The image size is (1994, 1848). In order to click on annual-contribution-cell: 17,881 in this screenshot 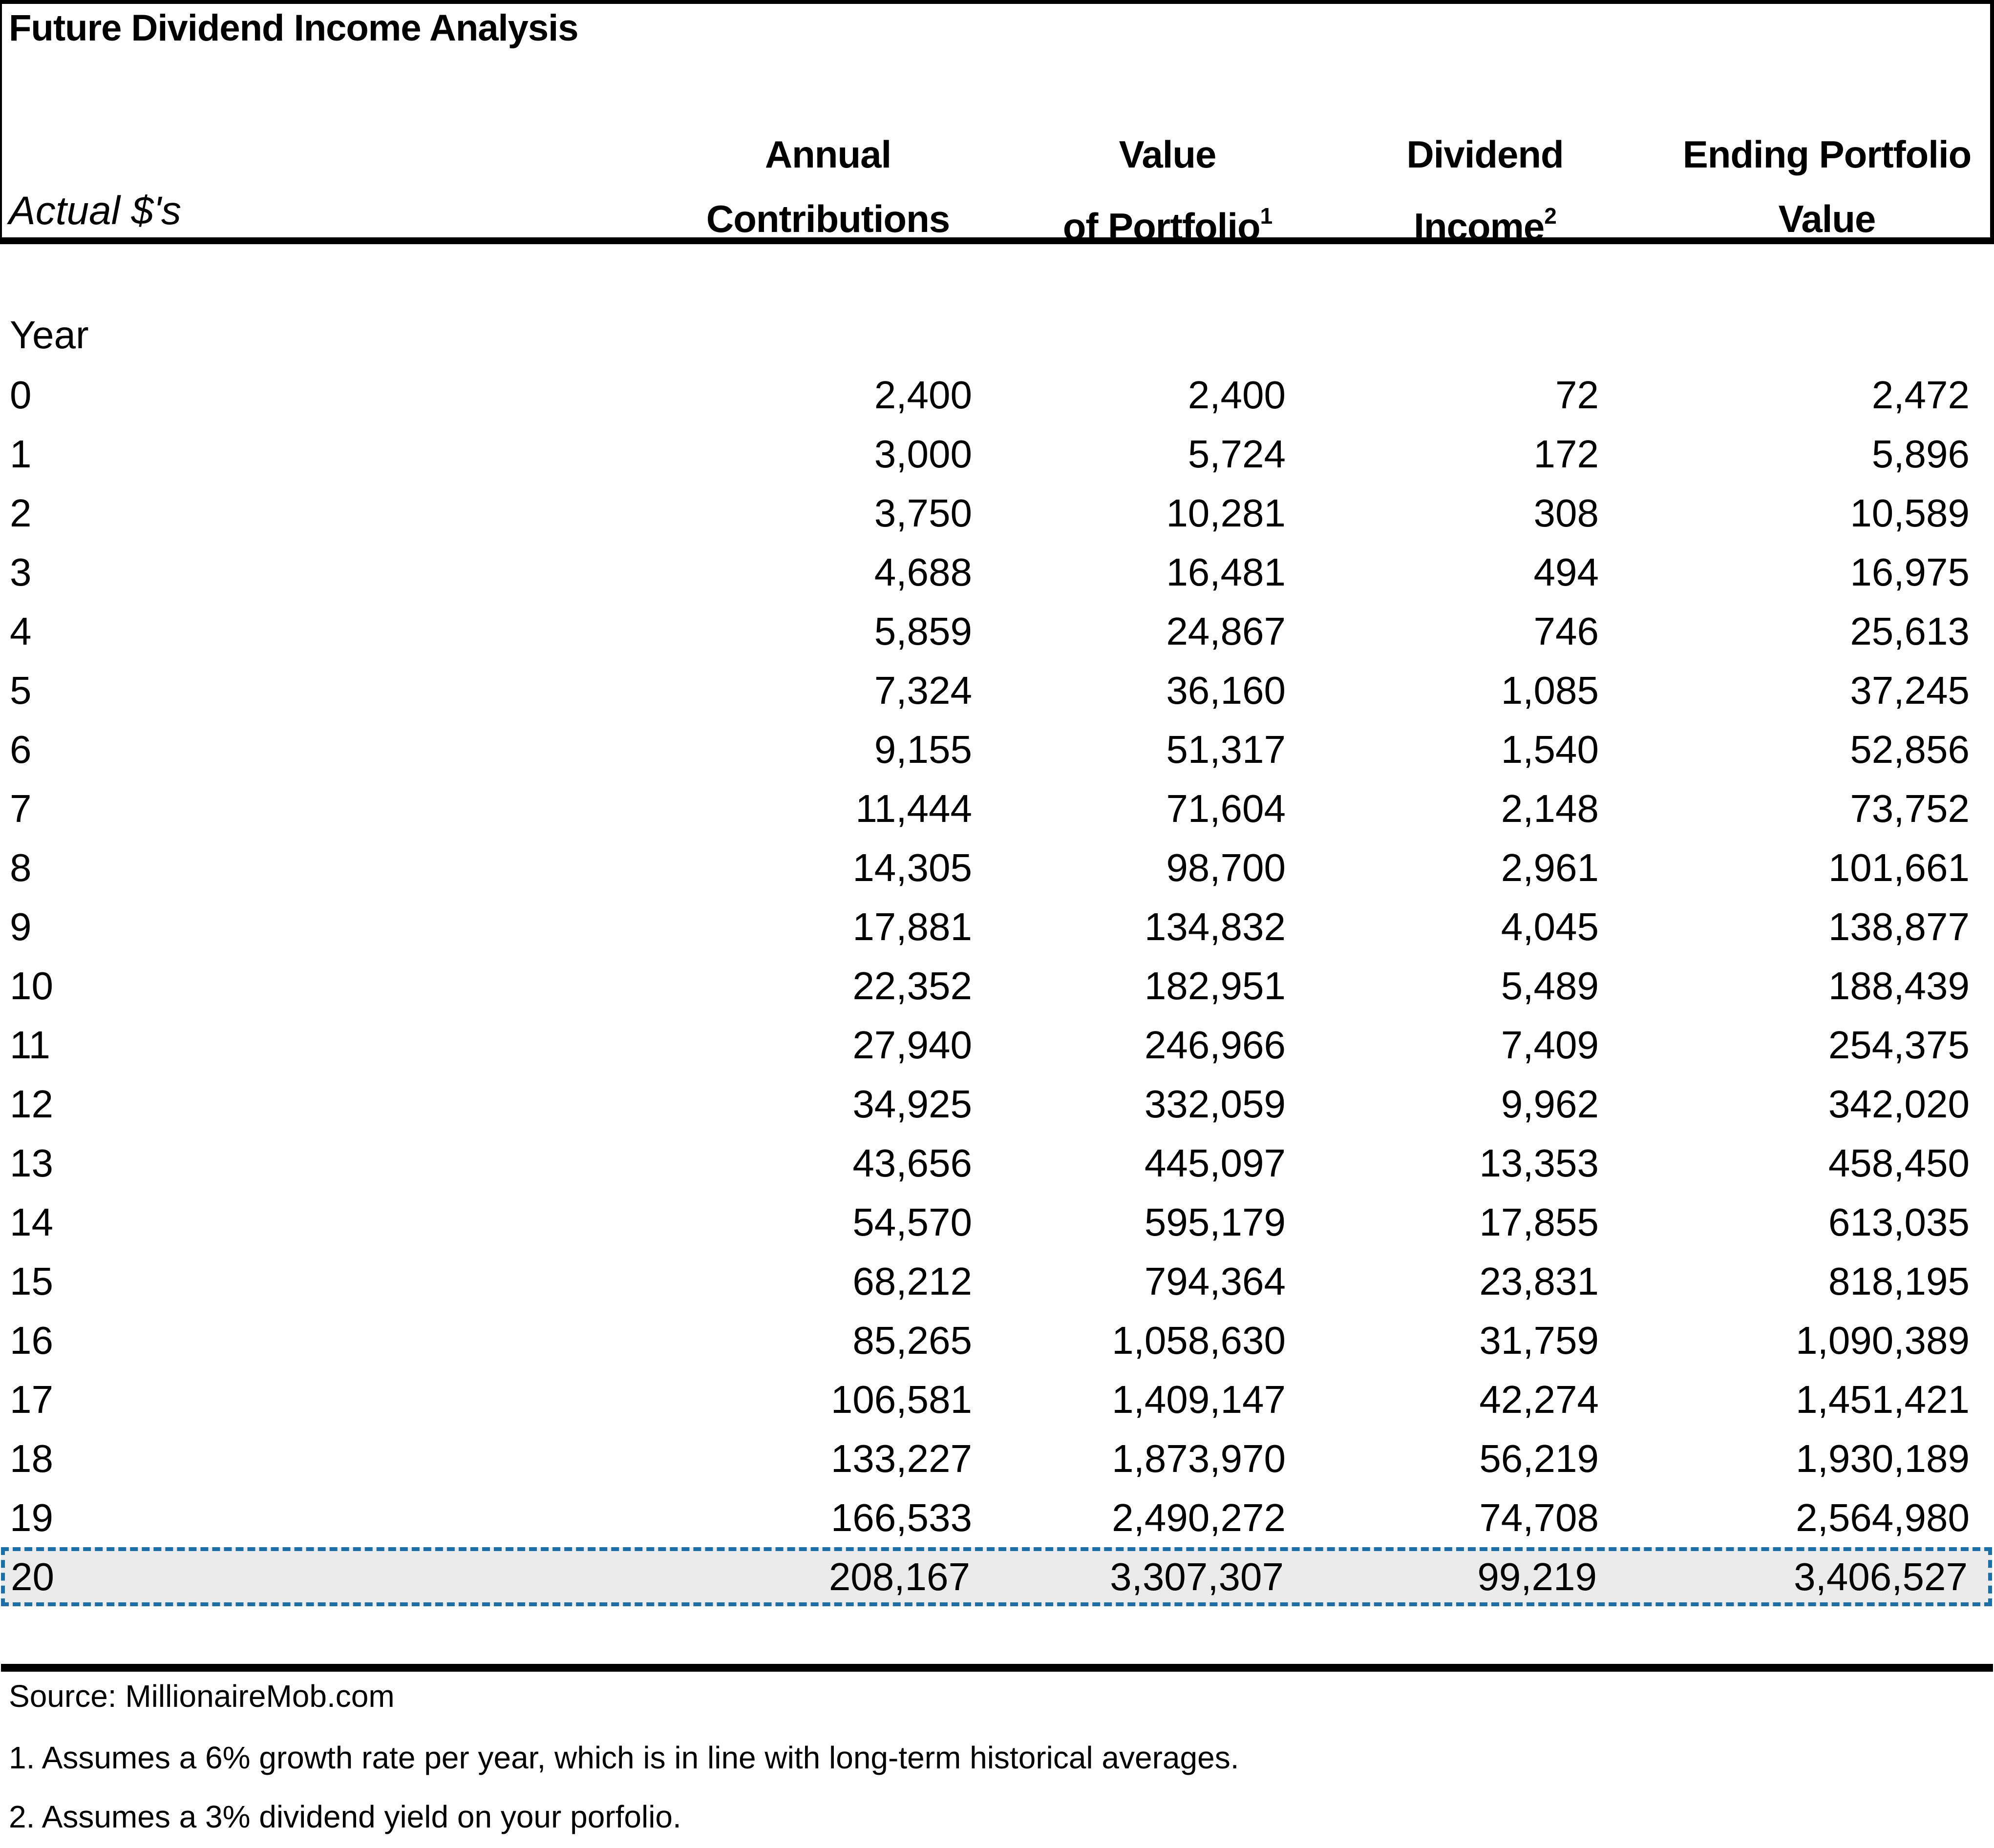, I will do `click(912, 926)`.